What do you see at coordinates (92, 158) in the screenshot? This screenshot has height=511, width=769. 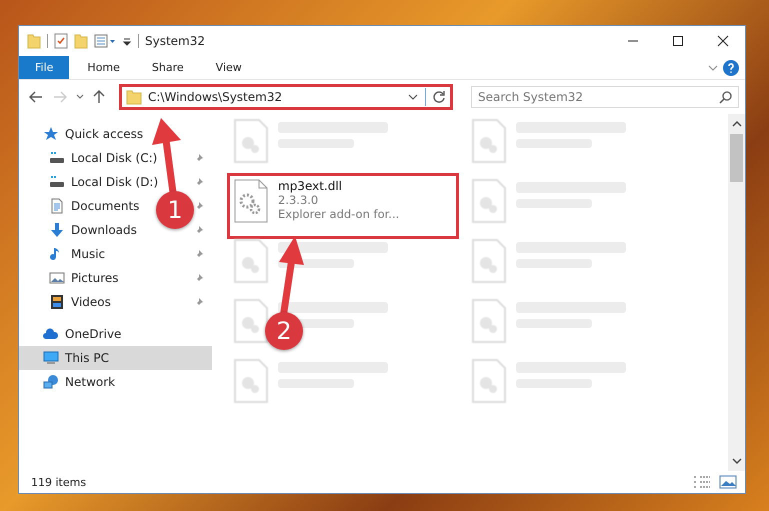 I see `sidebar-item: Local Disk (C:)` at bounding box center [92, 158].